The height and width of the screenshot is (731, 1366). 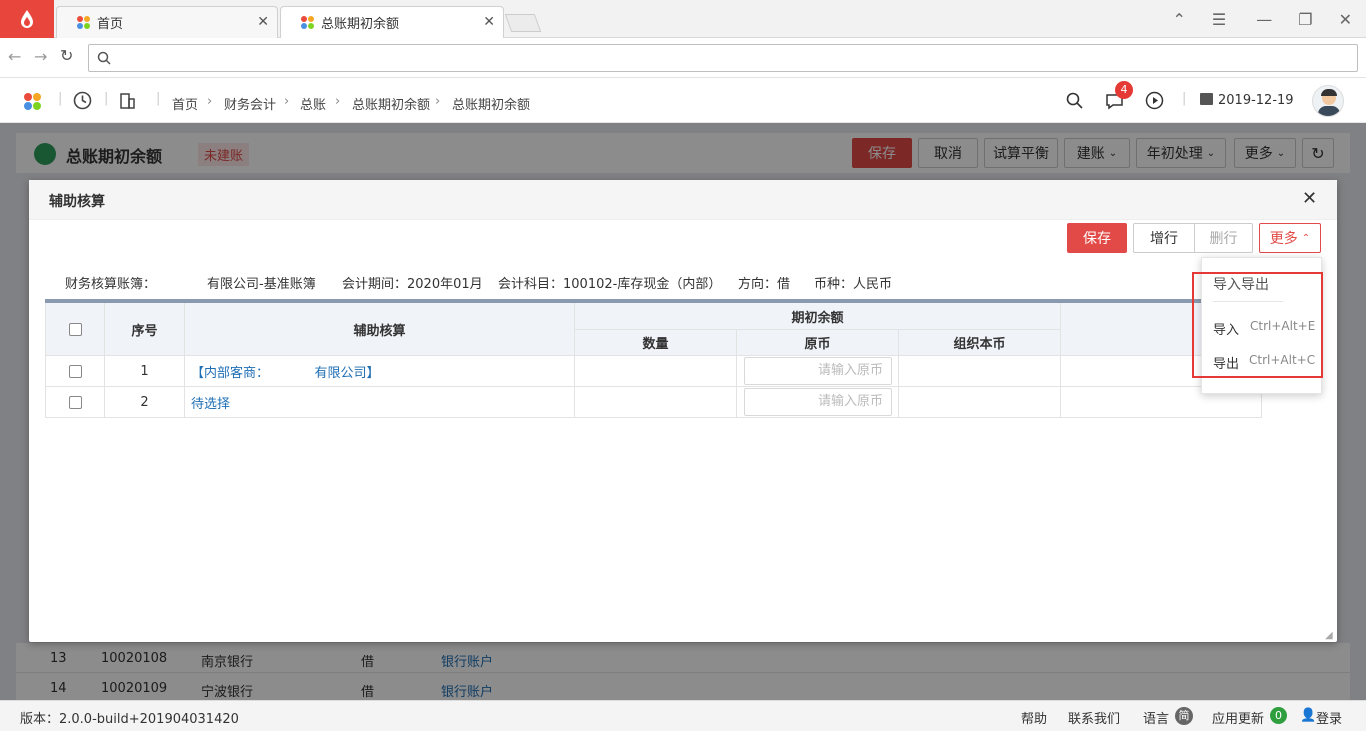 I want to click on menu-icon: ☰, so click(x=1219, y=19).